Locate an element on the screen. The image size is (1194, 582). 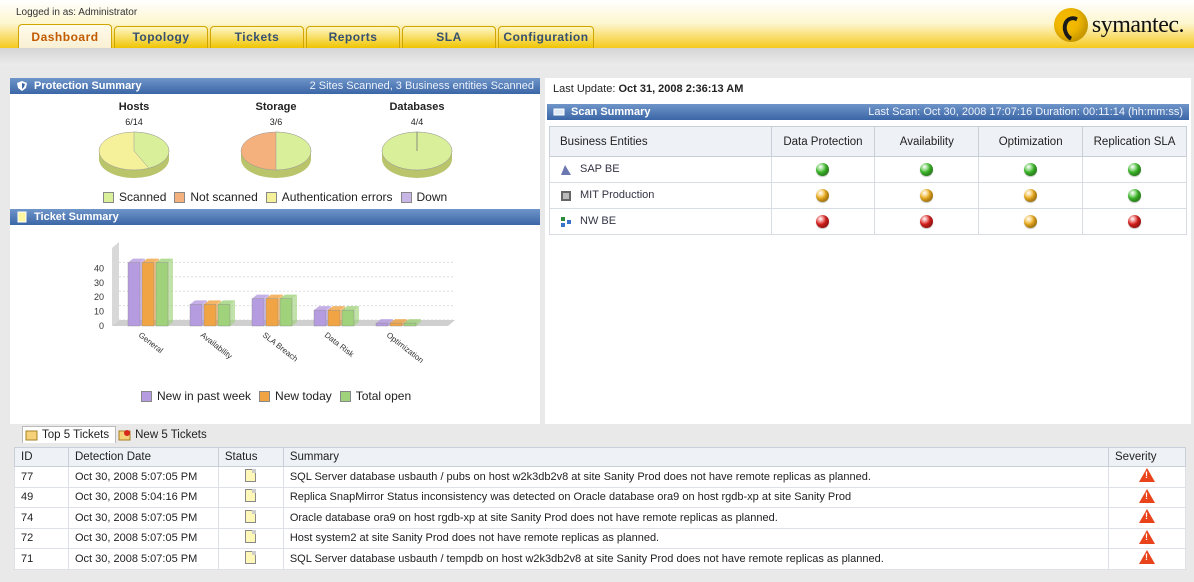
mit-production-icon is located at coordinates (566, 195).